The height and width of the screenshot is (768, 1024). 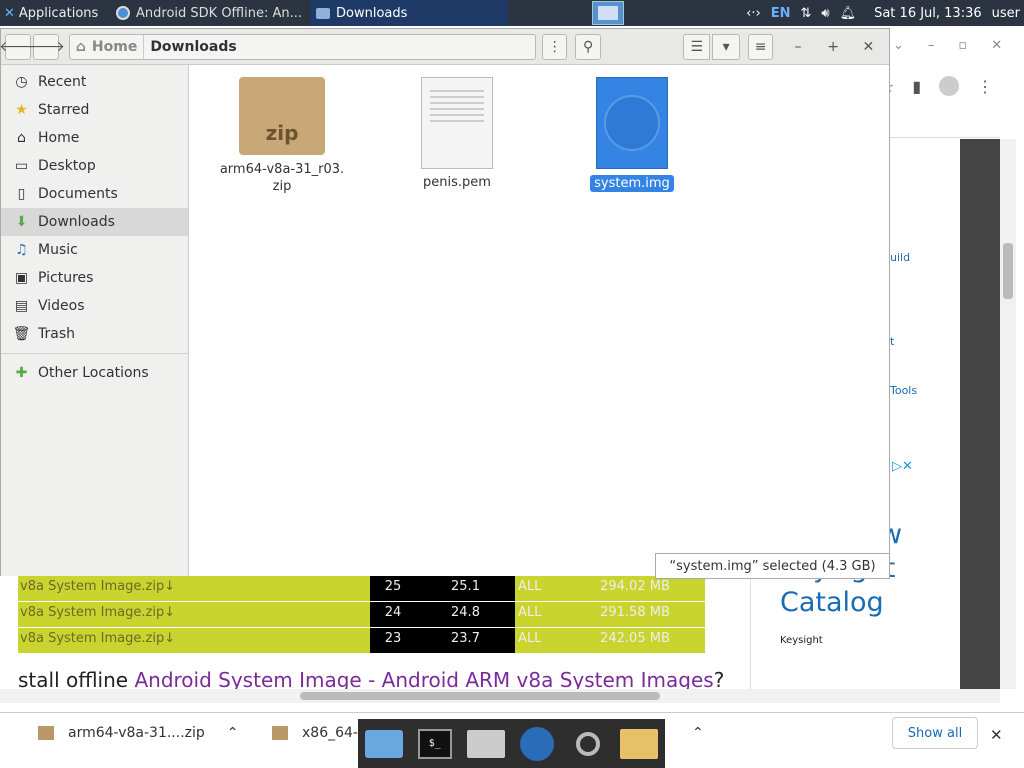 I want to click on sidebar-item-documents: ▯ Documents, so click(x=94, y=194).